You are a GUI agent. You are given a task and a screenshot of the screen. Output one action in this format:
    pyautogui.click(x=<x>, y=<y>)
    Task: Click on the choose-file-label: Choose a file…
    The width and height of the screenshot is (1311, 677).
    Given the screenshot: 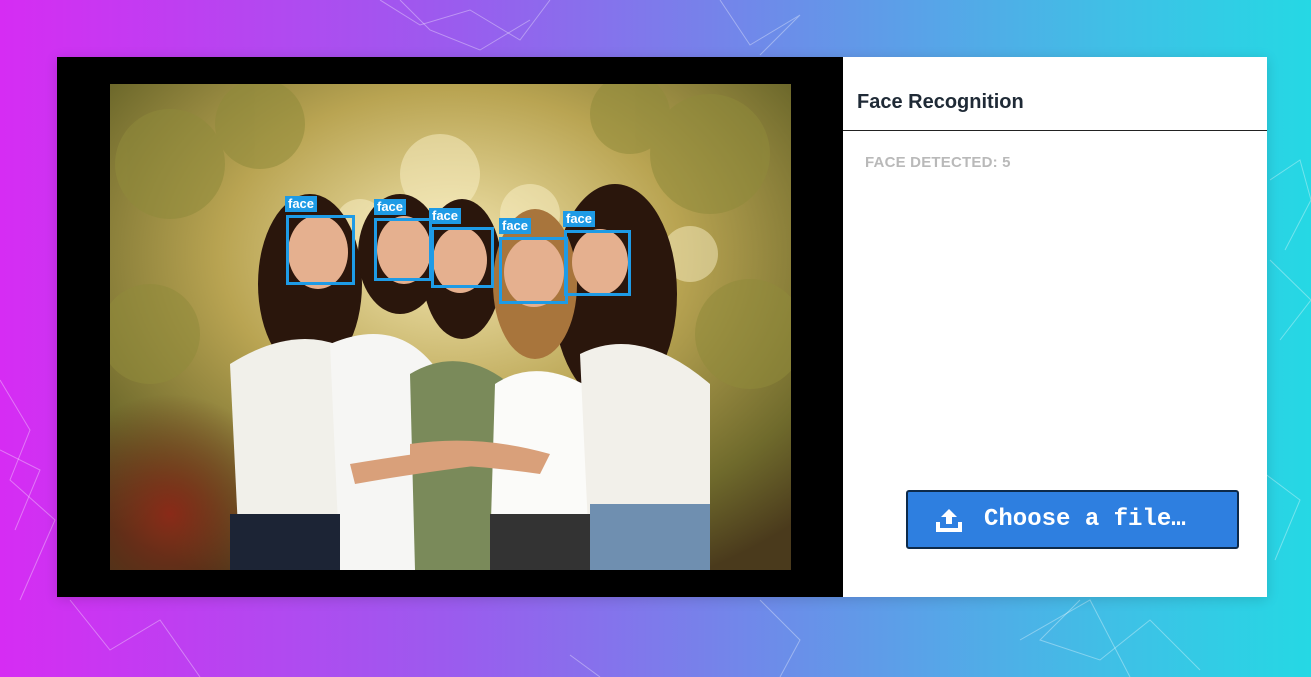 What is the action you would take?
    pyautogui.click(x=1085, y=519)
    